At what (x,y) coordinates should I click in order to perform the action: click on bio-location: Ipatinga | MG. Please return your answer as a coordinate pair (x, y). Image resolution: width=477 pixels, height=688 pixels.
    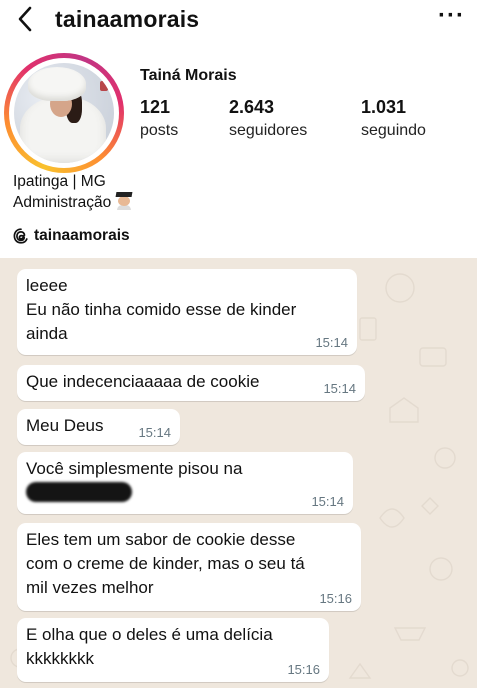
    Looking at the image, I should click on (59, 181).